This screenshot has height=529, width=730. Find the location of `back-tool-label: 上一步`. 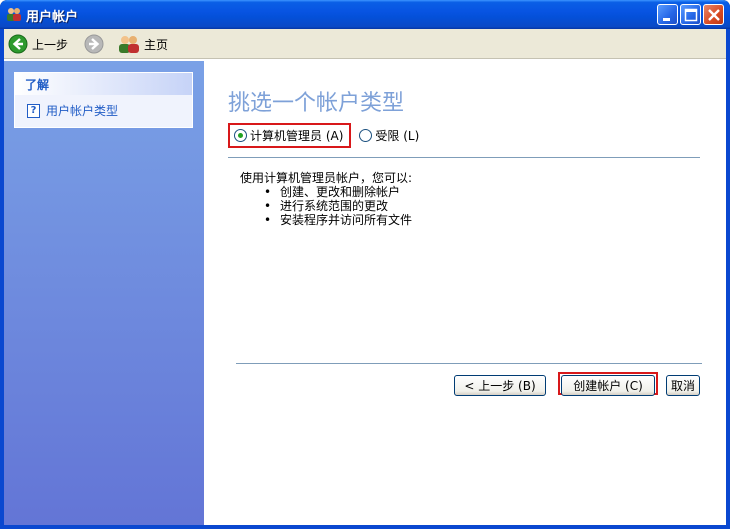

back-tool-label: 上一步 is located at coordinates (50, 44).